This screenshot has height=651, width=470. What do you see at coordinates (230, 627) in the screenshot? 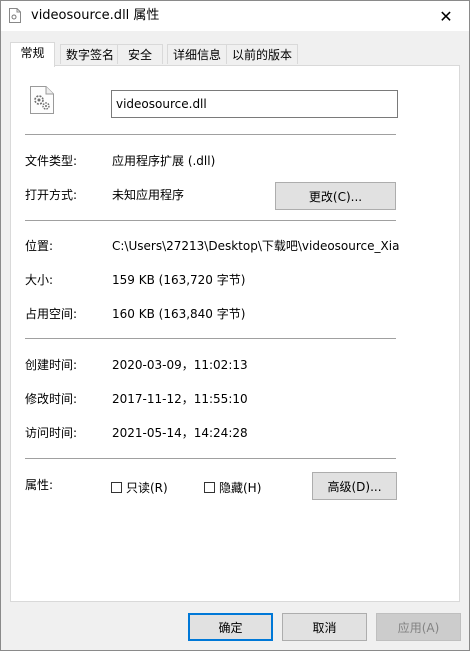
I see `ok-button: 确定` at bounding box center [230, 627].